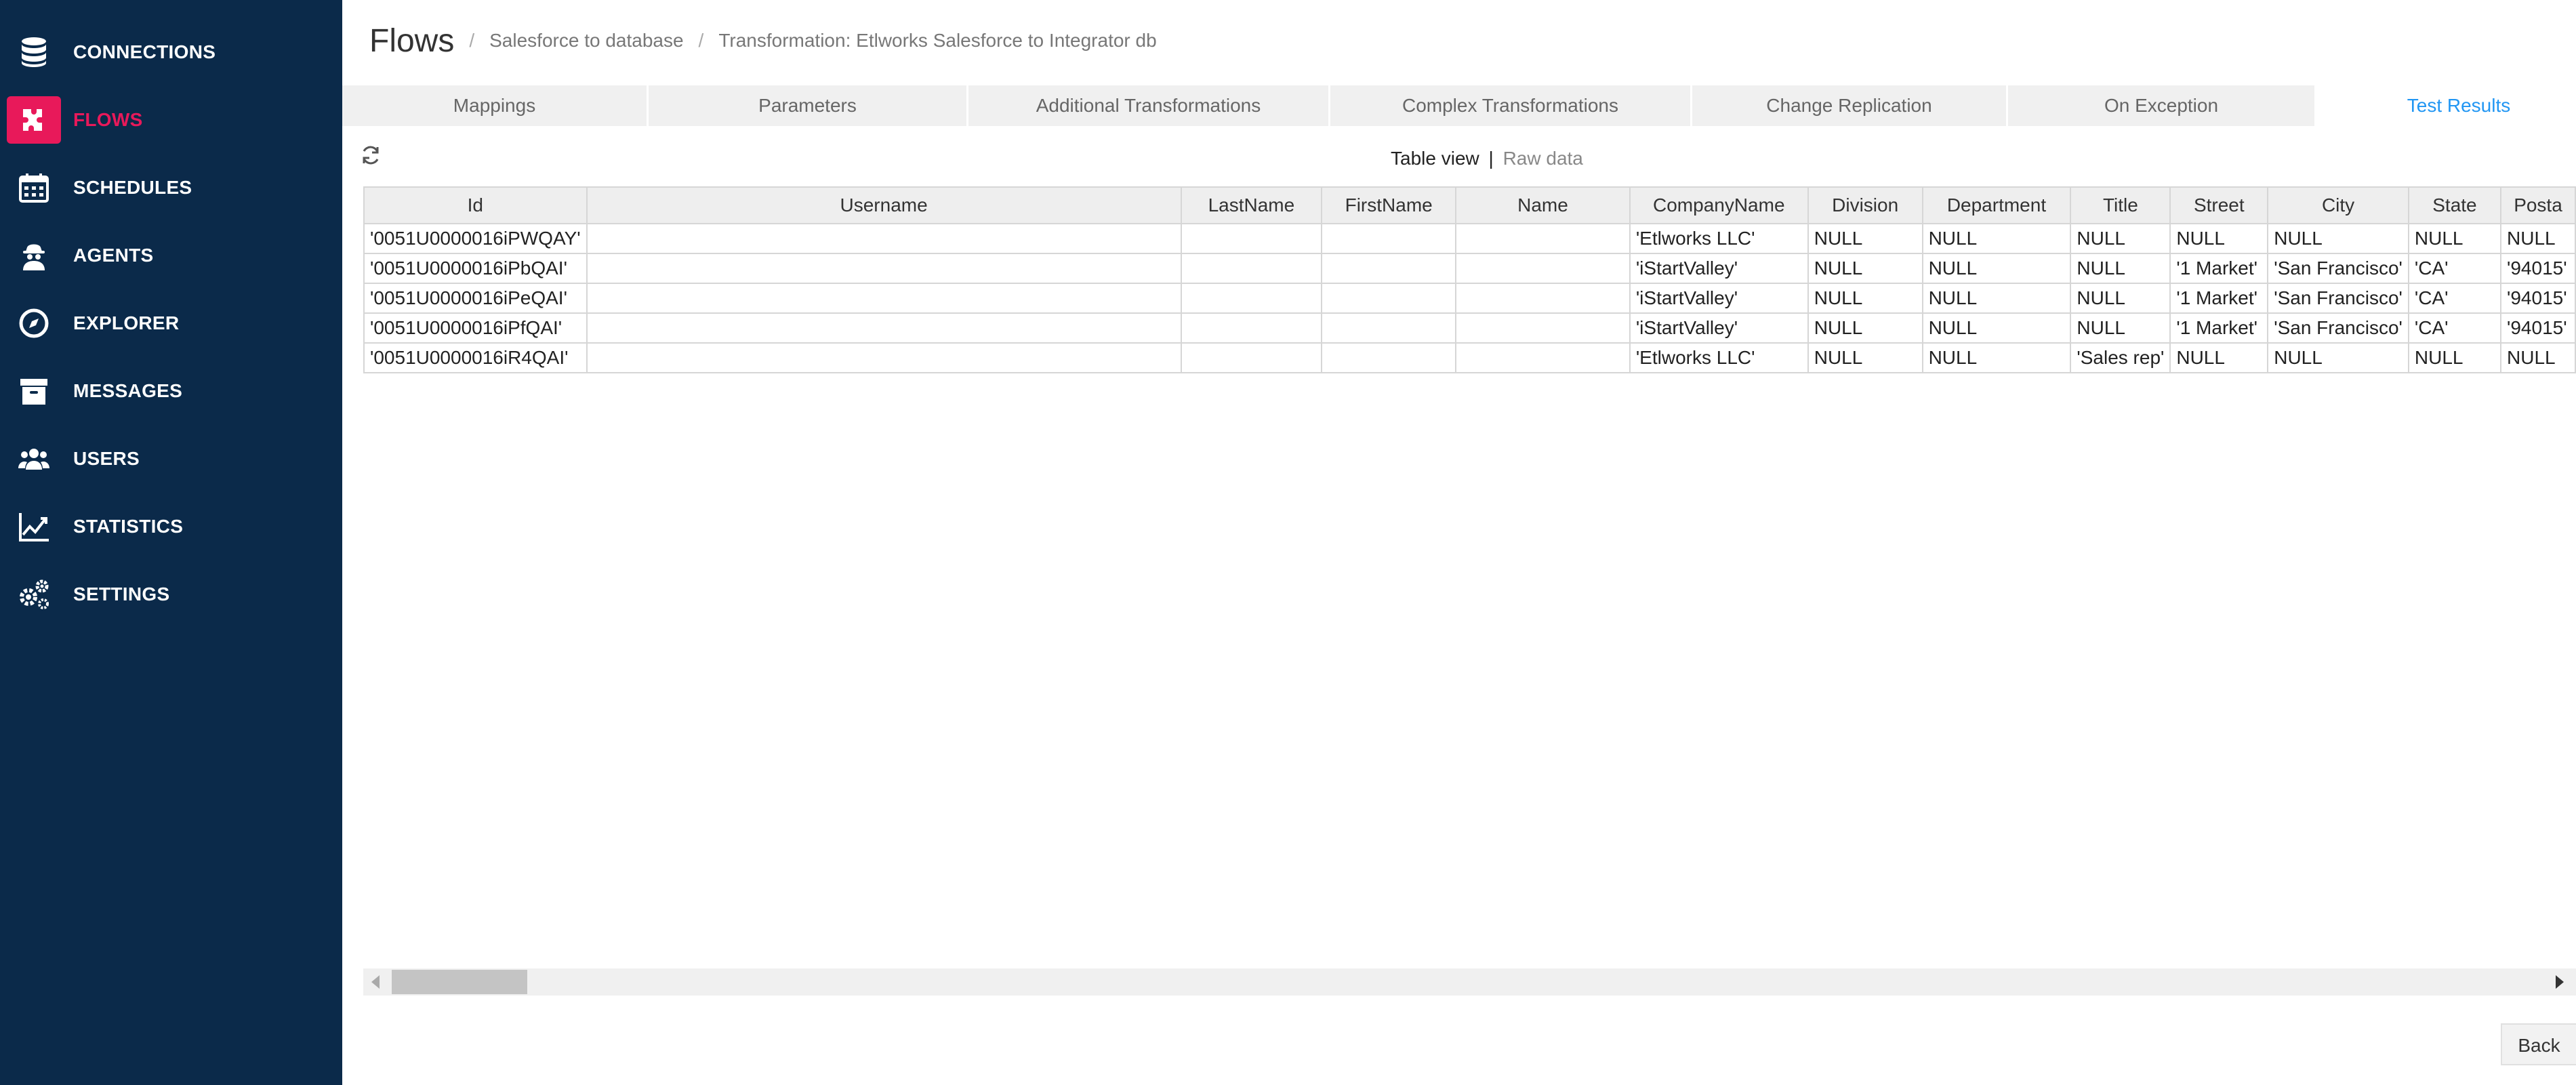  What do you see at coordinates (375, 982) in the screenshot?
I see `scroll-left-arrow-icon` at bounding box center [375, 982].